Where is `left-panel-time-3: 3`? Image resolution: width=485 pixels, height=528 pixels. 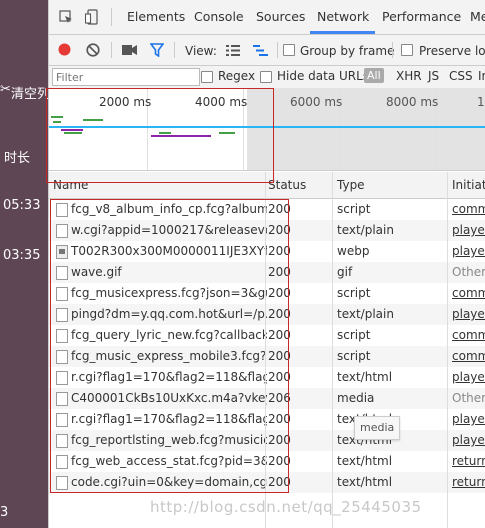 left-panel-time-3: 3 is located at coordinates (4, 512).